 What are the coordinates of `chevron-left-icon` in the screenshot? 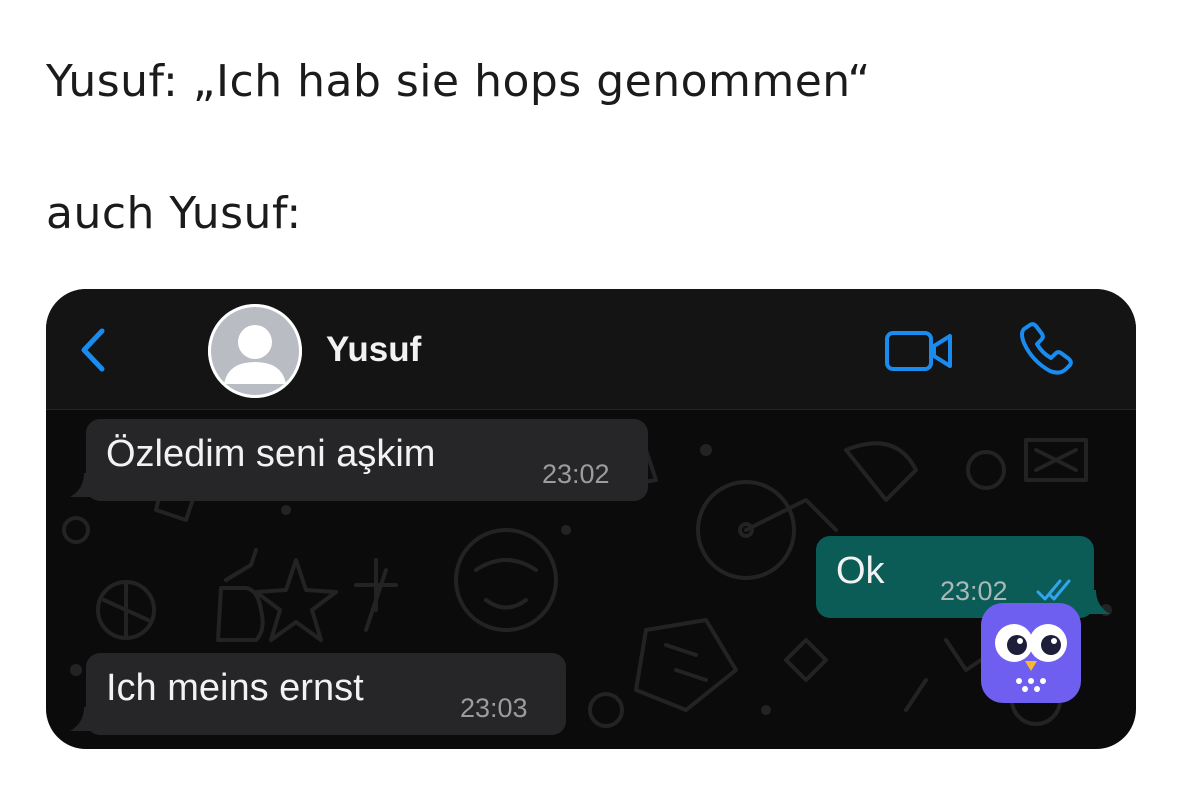 It's located at (93, 350).